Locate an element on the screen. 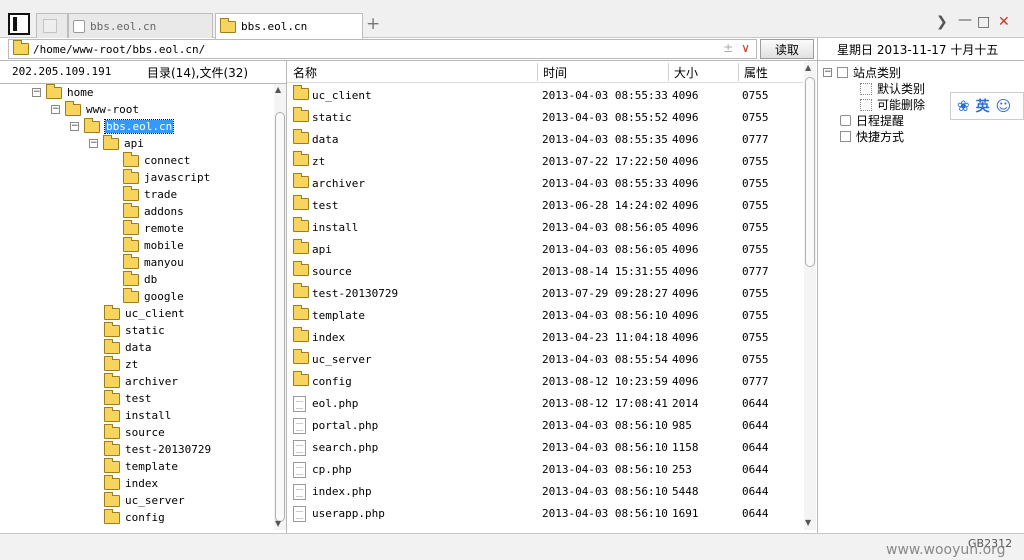  tree-node-install: install is located at coordinates (137, 415).